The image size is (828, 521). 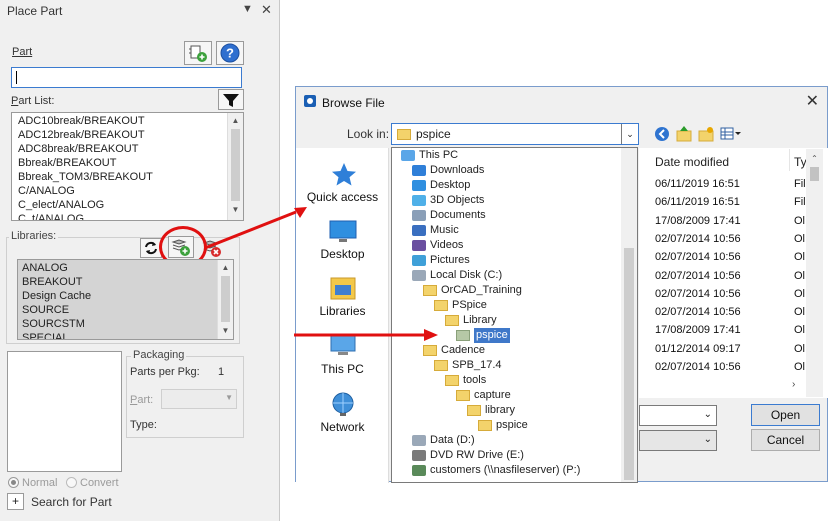 What do you see at coordinates (321, 274) in the screenshot?
I see `annotation-arrows` at bounding box center [321, 274].